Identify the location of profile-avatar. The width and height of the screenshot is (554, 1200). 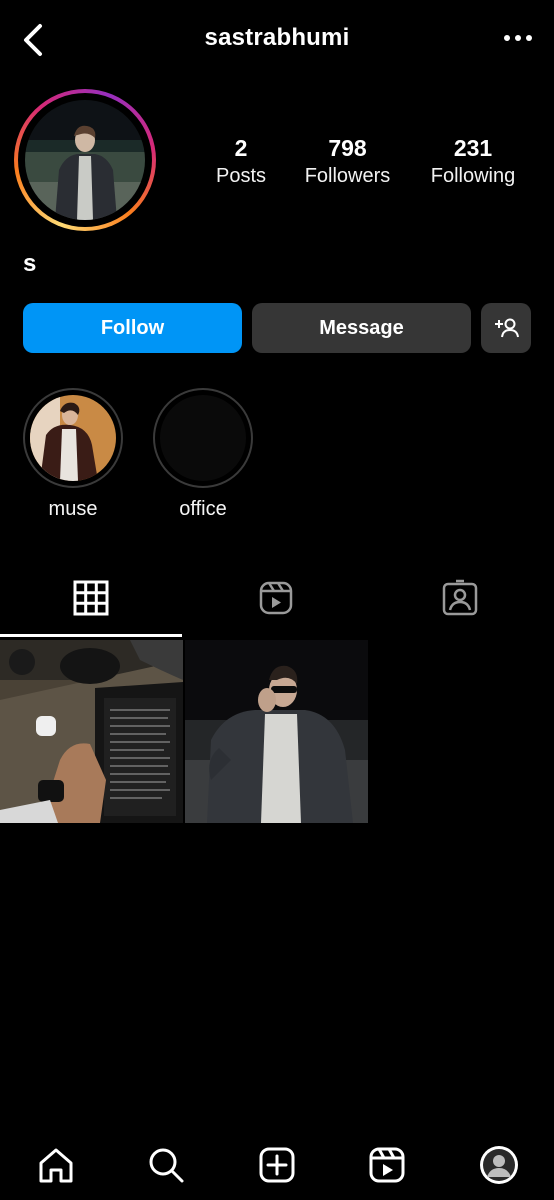
(85, 160).